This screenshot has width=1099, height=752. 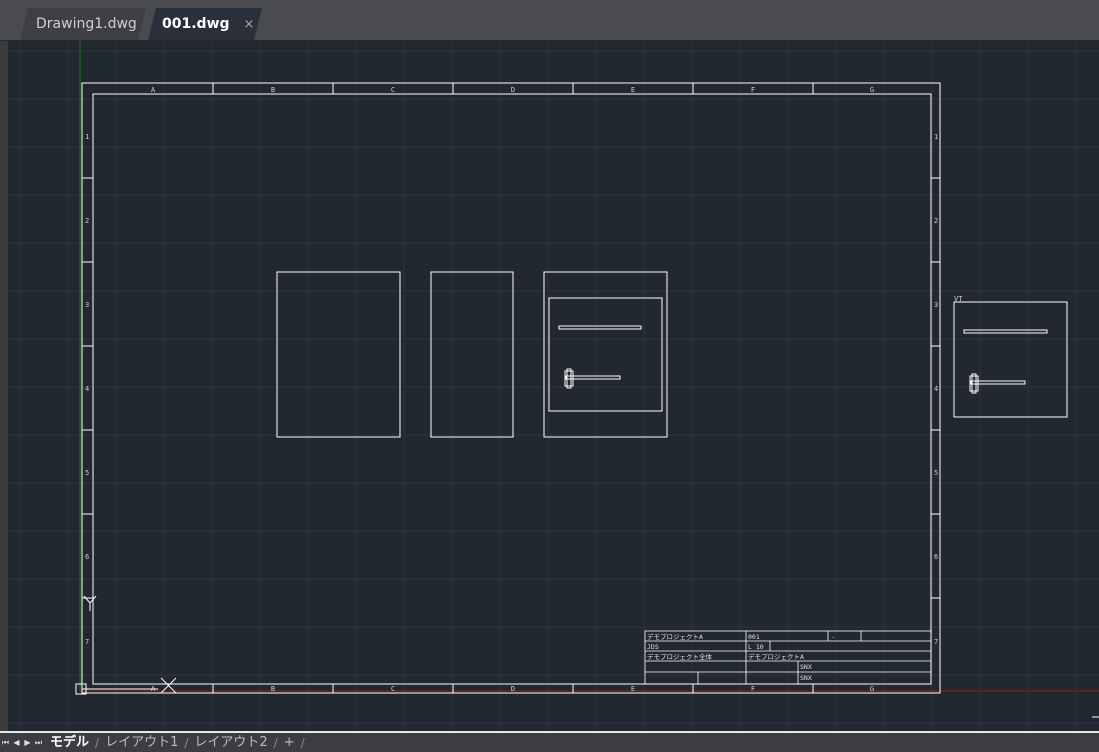 What do you see at coordinates (5, 743) in the screenshot?
I see `first-layout-icon: ⏮` at bounding box center [5, 743].